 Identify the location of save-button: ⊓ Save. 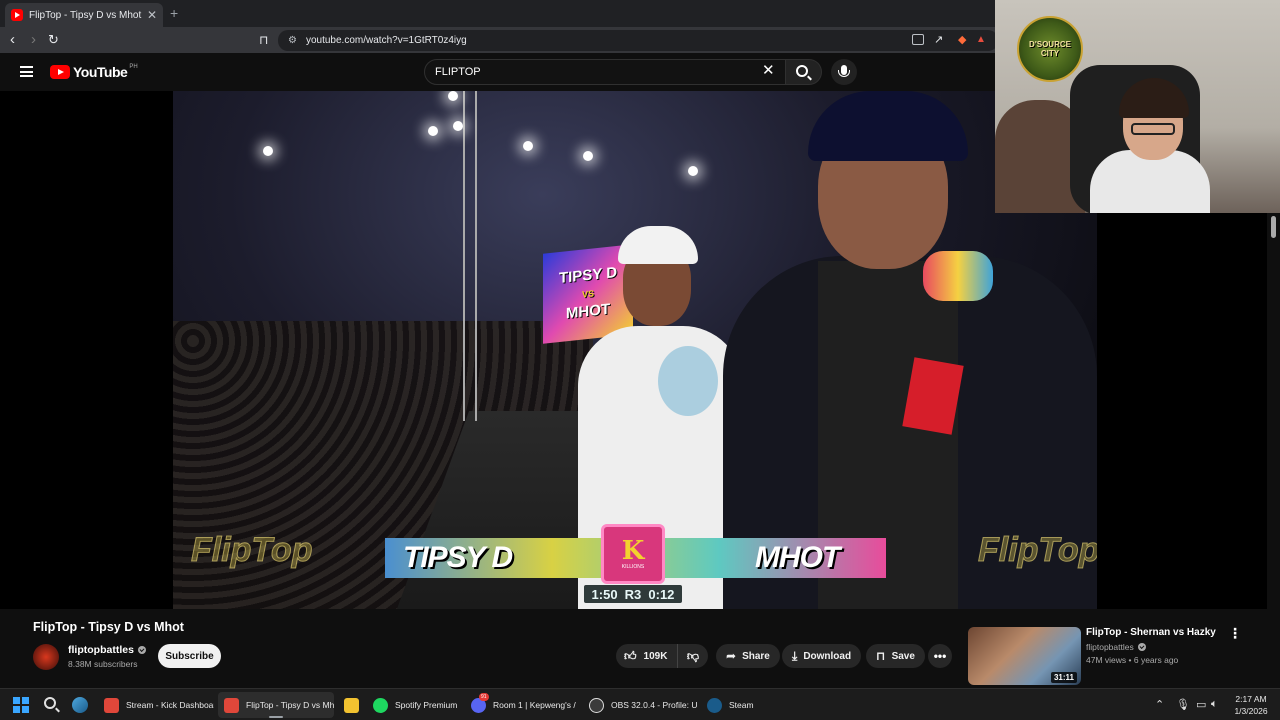
(895, 656).